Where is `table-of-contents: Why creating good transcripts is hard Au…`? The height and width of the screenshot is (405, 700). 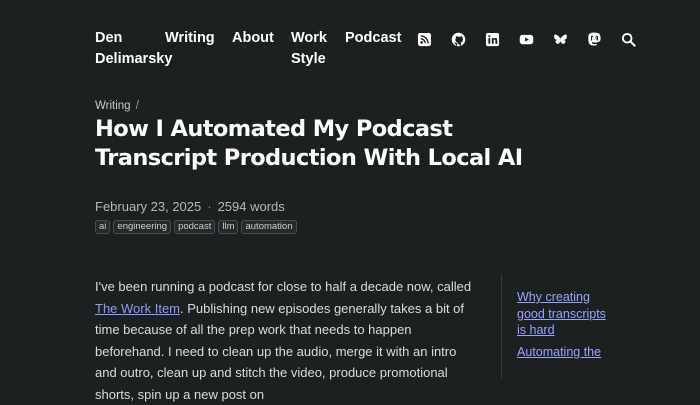
table-of-contents: Why creating good transcripts is hard Au… is located at coordinates (564, 327).